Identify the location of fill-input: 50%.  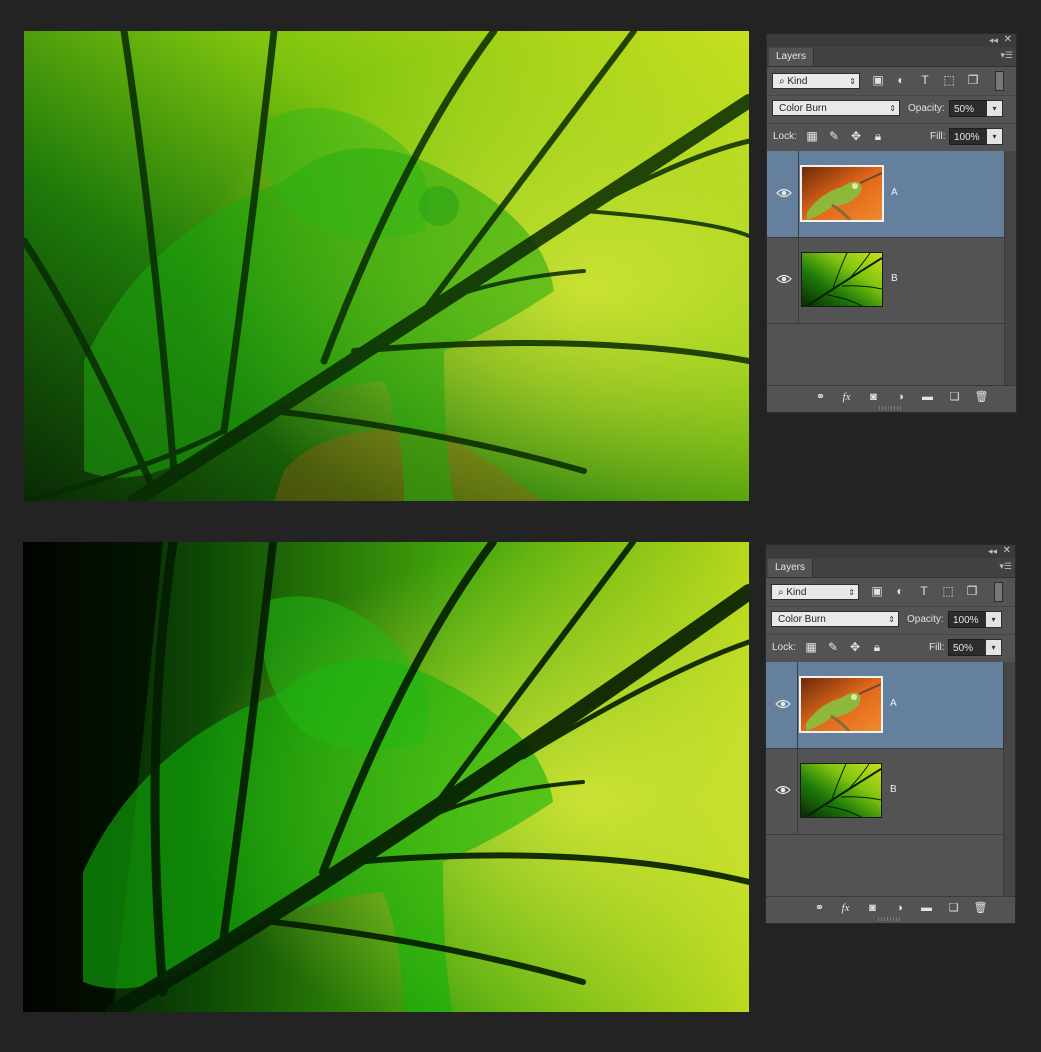
(967, 647).